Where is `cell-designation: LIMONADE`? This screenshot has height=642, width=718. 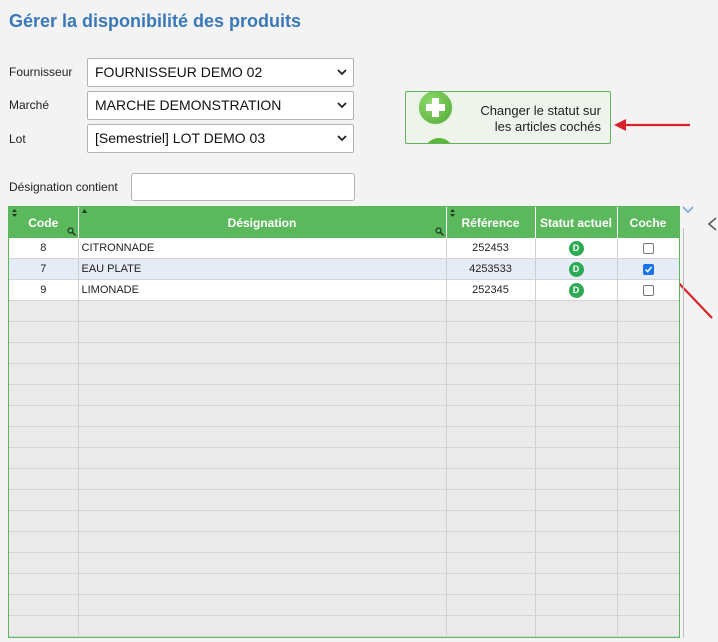
cell-designation: LIMONADE is located at coordinates (262, 290).